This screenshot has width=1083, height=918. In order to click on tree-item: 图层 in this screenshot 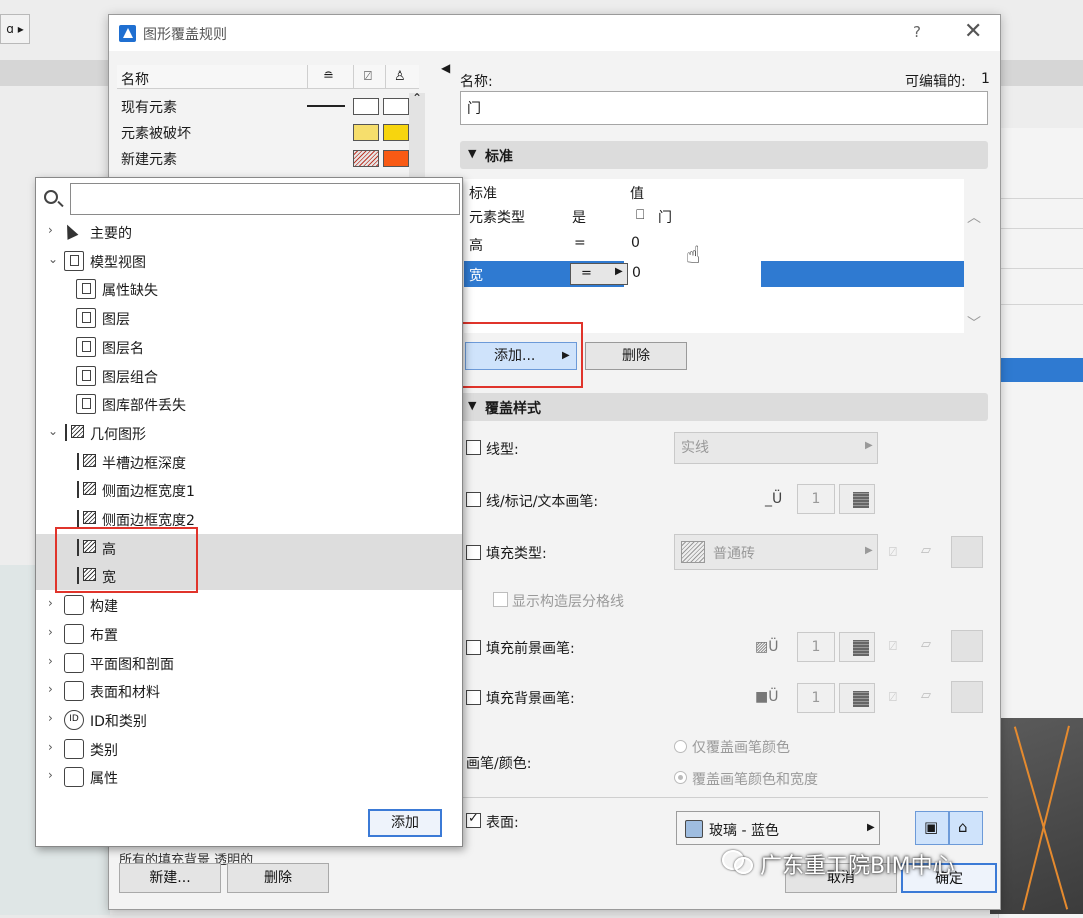, I will do `click(249, 318)`.